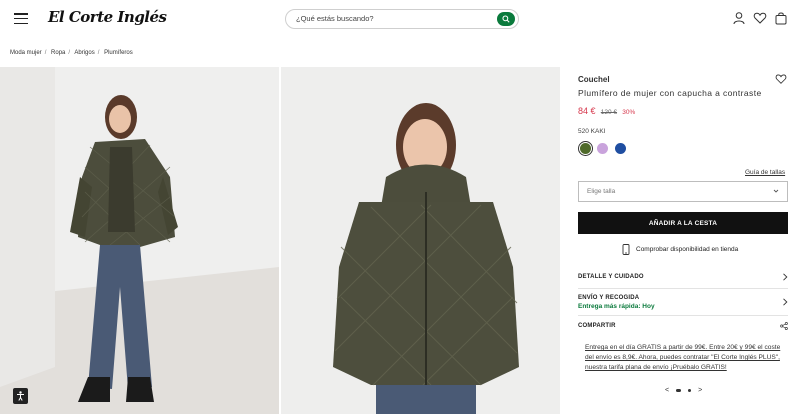  Describe the element at coordinates (760, 18) in the screenshot. I see `heart-icon` at that location.